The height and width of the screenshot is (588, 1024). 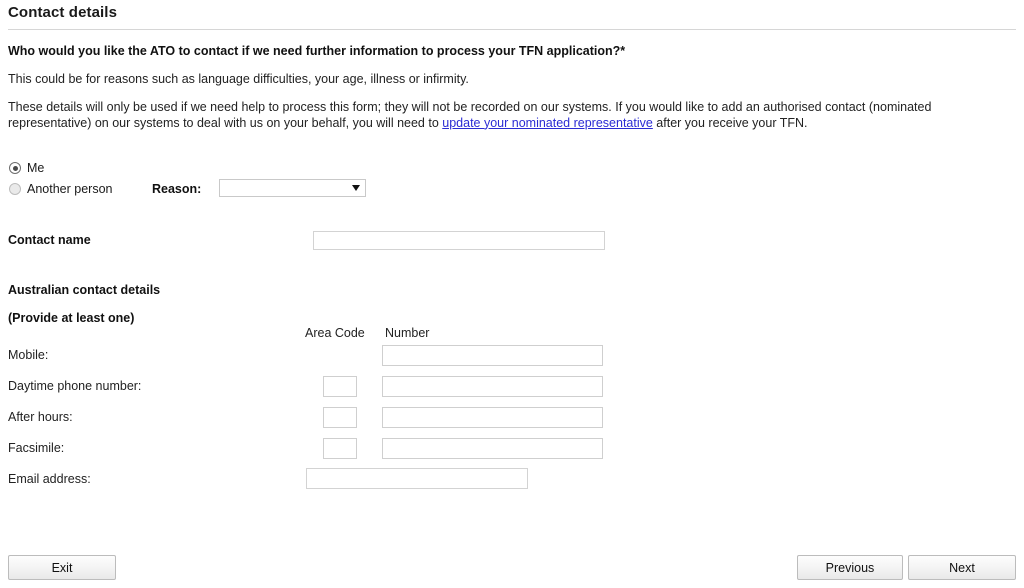 I want to click on mobile-number-input, so click(x=492, y=355).